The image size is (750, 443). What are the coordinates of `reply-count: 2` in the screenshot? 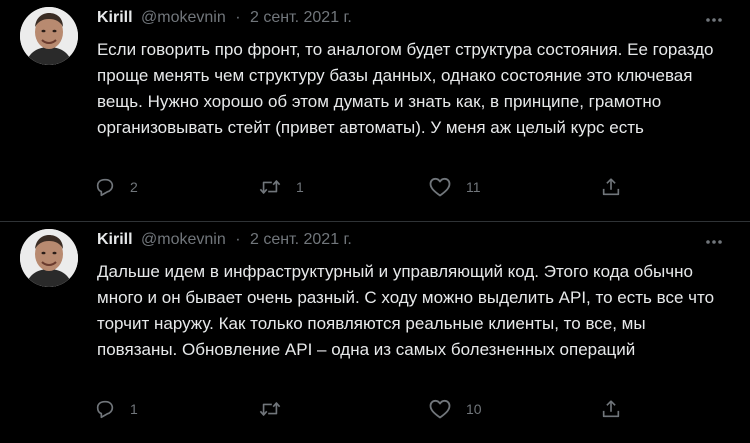 It's located at (134, 187).